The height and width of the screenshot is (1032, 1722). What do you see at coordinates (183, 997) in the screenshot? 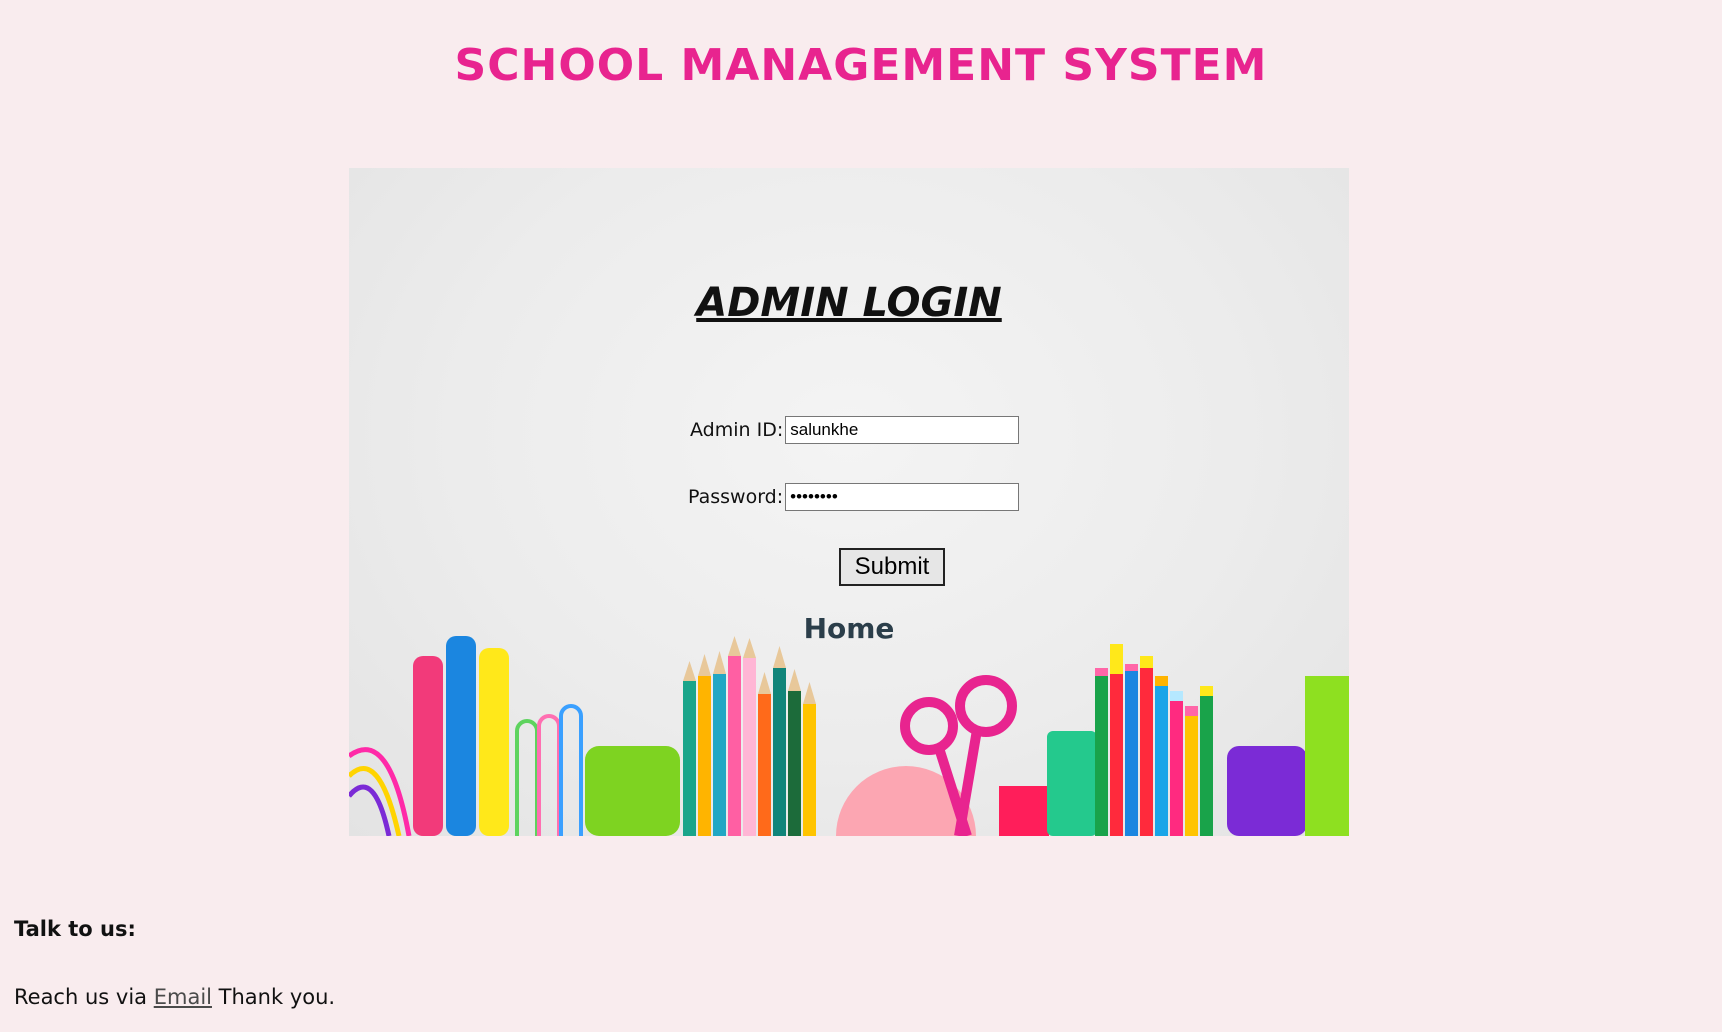
I see `email-link: Email` at bounding box center [183, 997].